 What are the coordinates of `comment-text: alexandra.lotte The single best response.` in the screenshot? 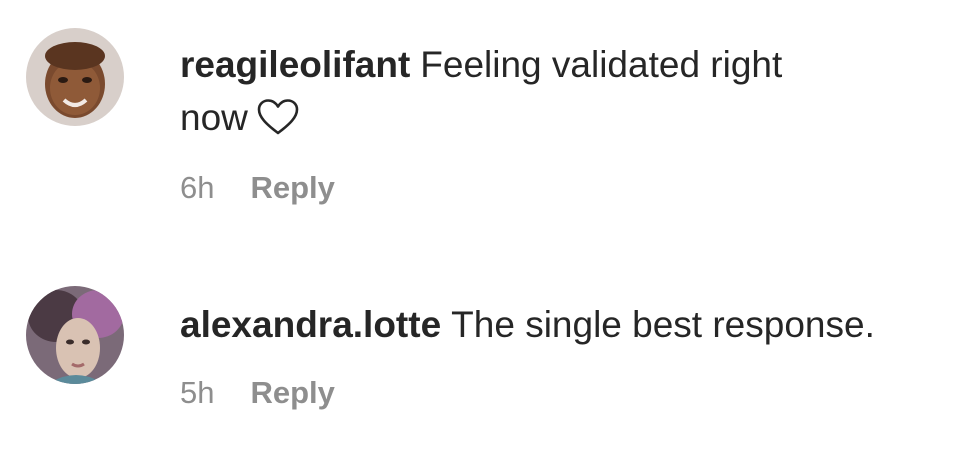 It's located at (570, 324).